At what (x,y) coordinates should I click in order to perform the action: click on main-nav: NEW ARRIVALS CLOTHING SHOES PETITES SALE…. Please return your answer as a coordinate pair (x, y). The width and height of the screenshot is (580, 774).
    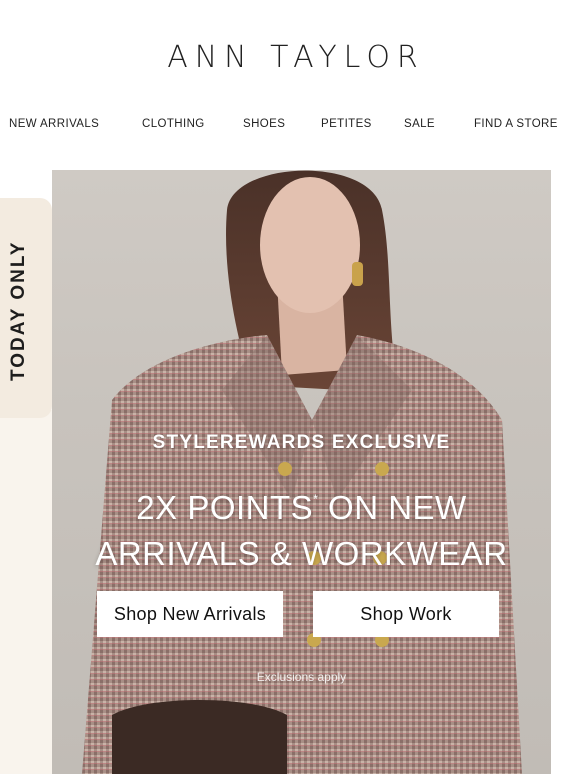
    Looking at the image, I should click on (290, 124).